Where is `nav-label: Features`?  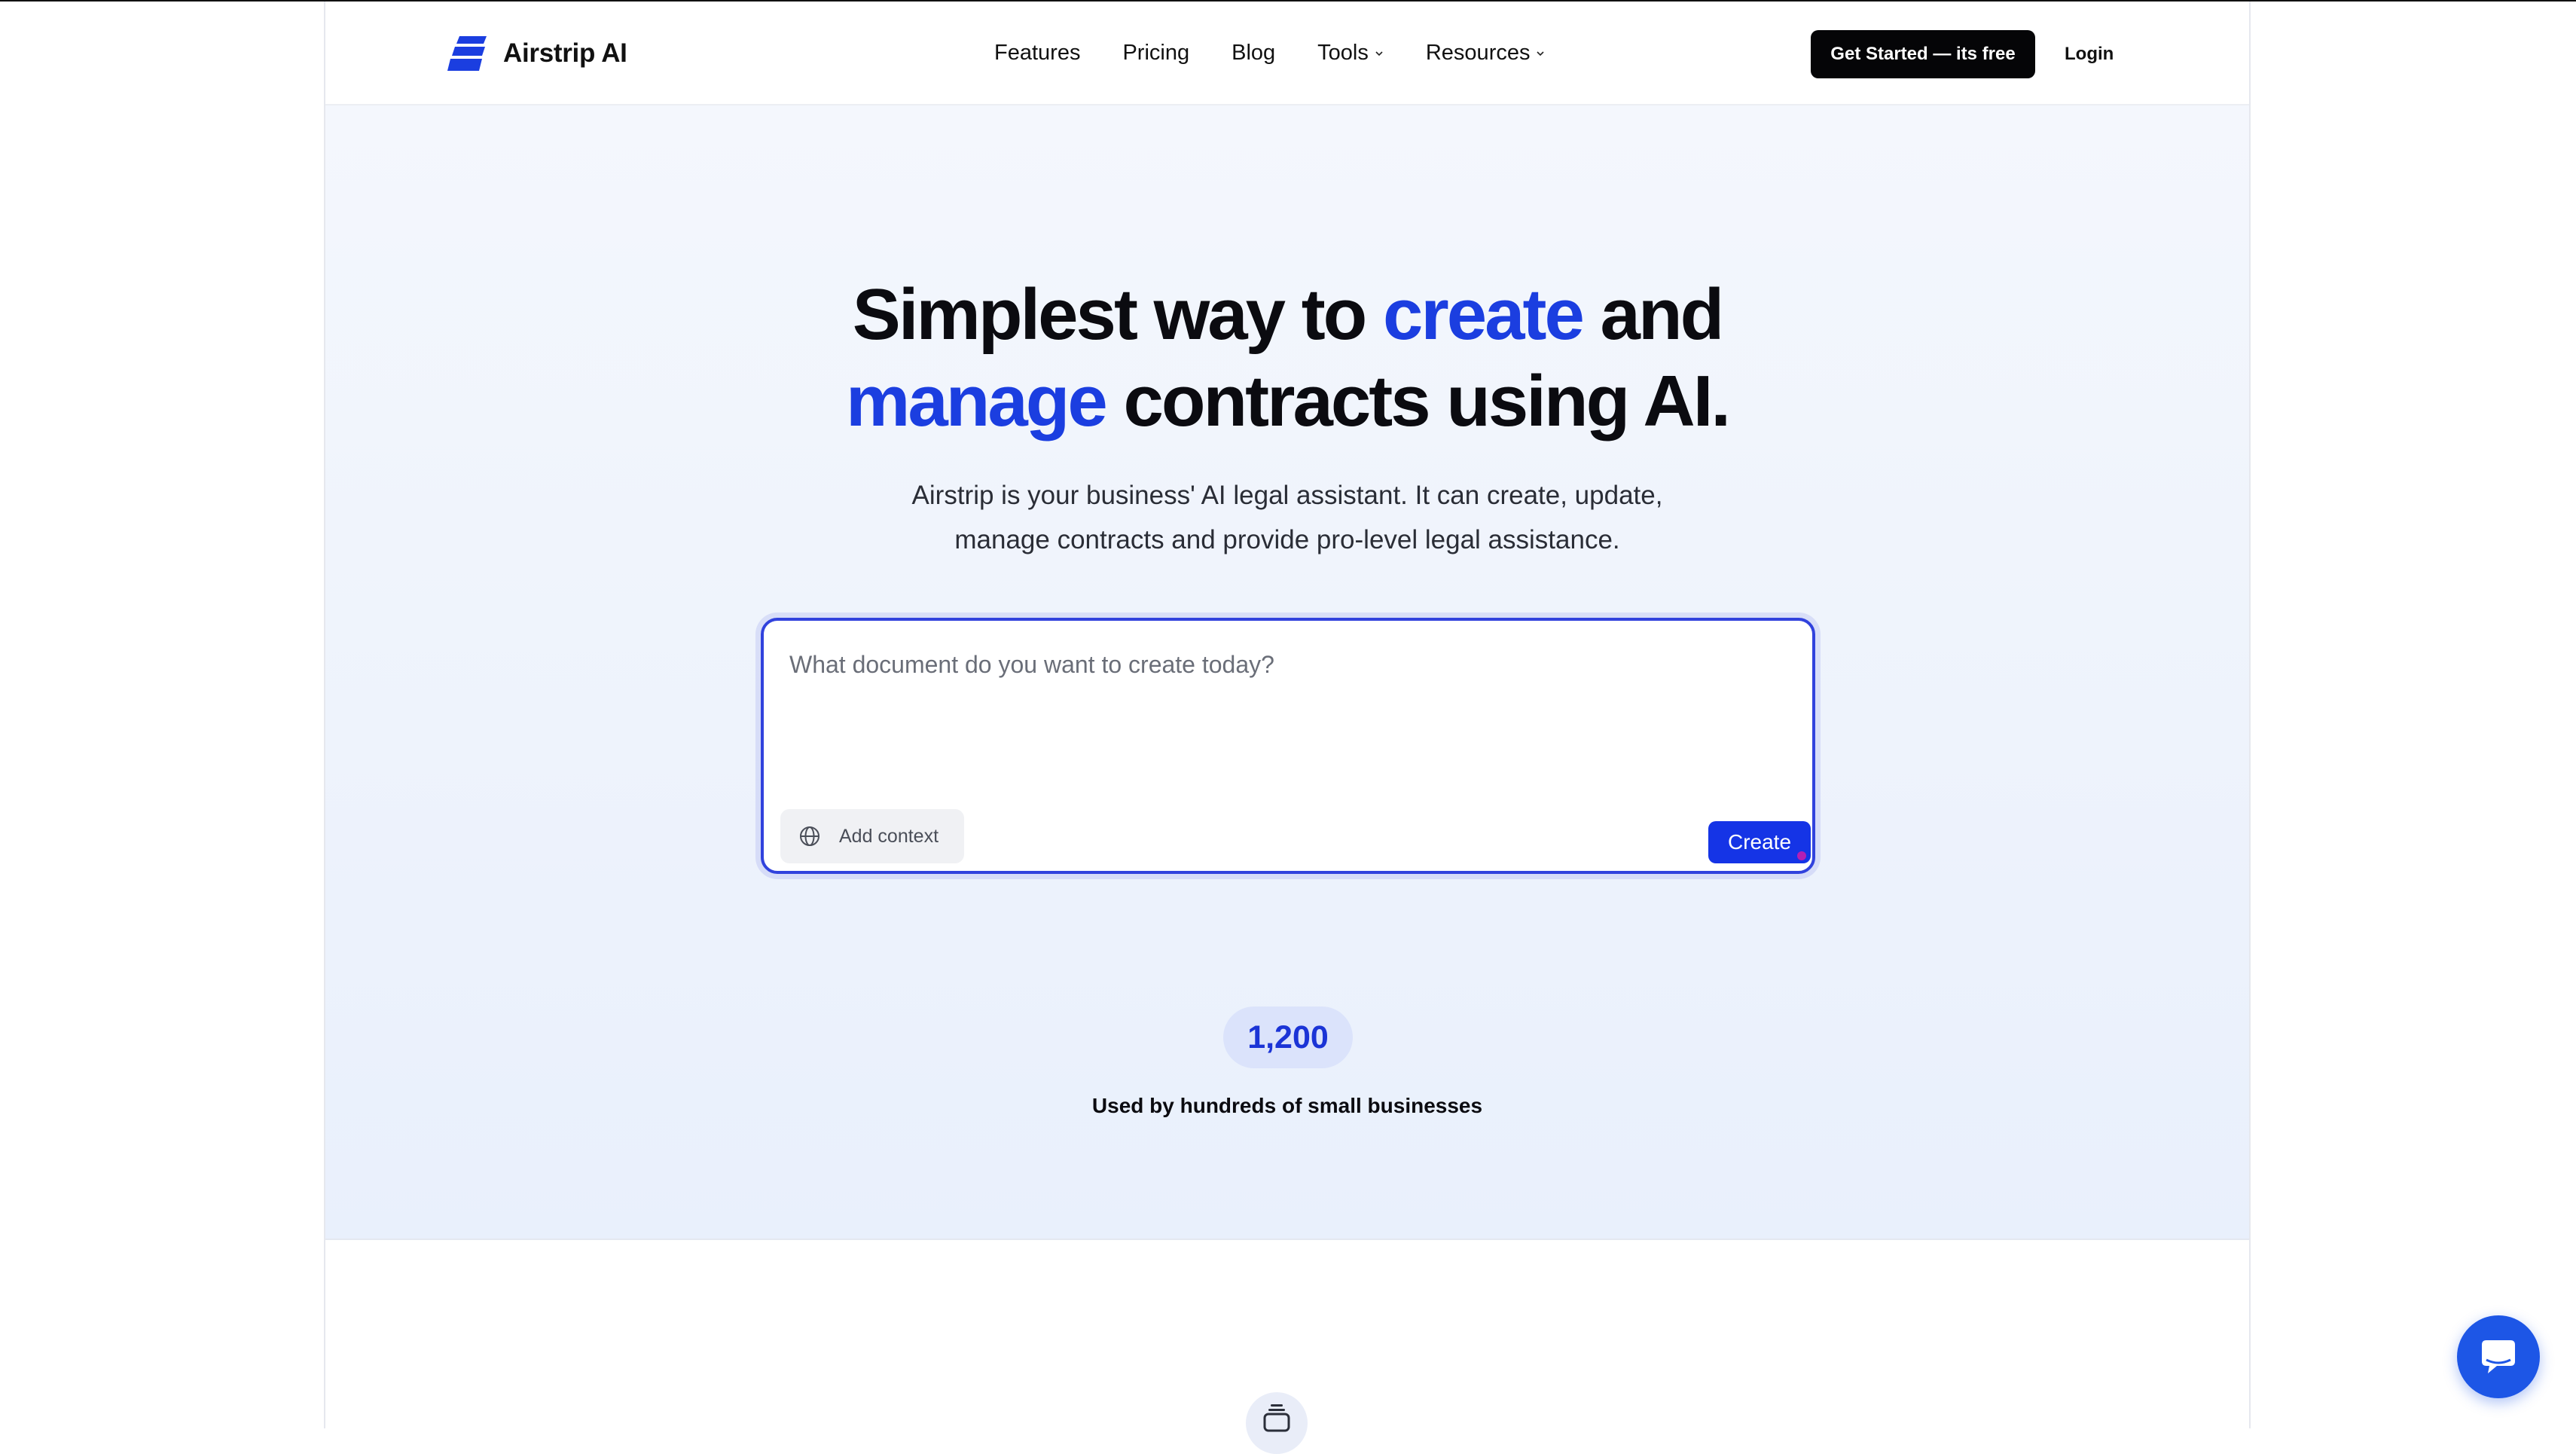
nav-label: Features is located at coordinates (1038, 53).